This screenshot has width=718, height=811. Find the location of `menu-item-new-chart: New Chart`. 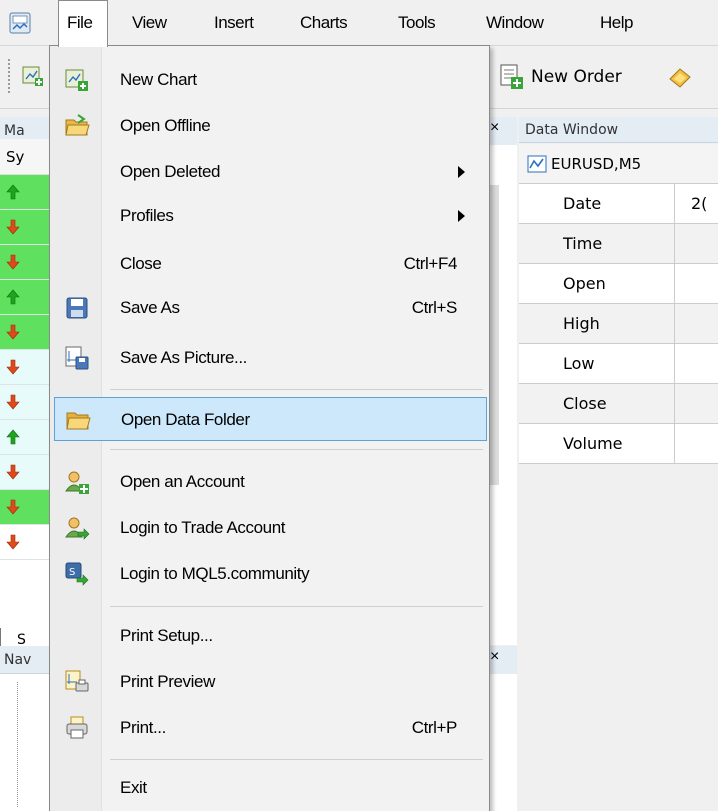

menu-item-new-chart: New Chart is located at coordinates (270, 80).